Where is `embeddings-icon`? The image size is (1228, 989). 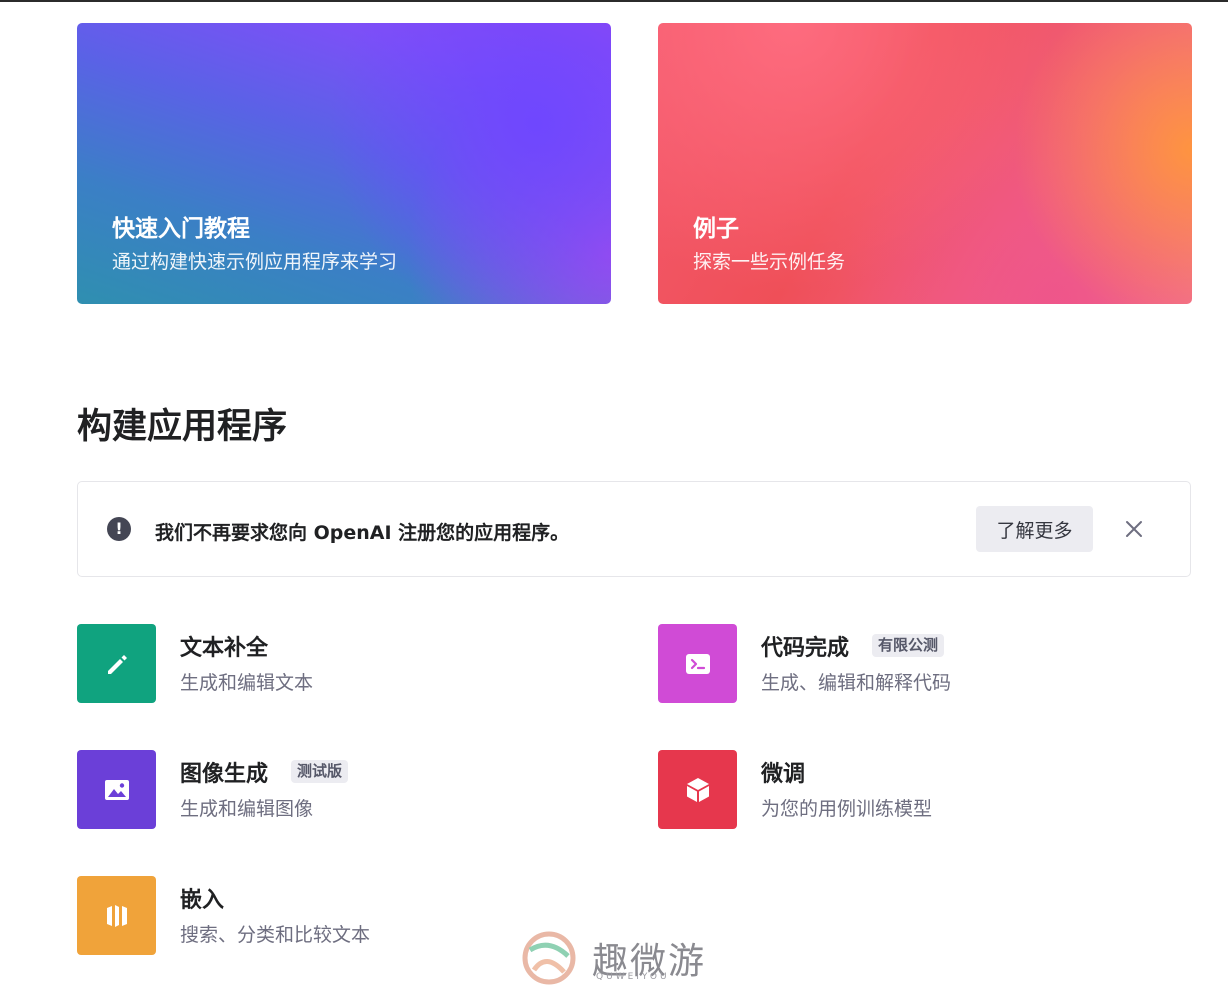
embeddings-icon is located at coordinates (116, 915).